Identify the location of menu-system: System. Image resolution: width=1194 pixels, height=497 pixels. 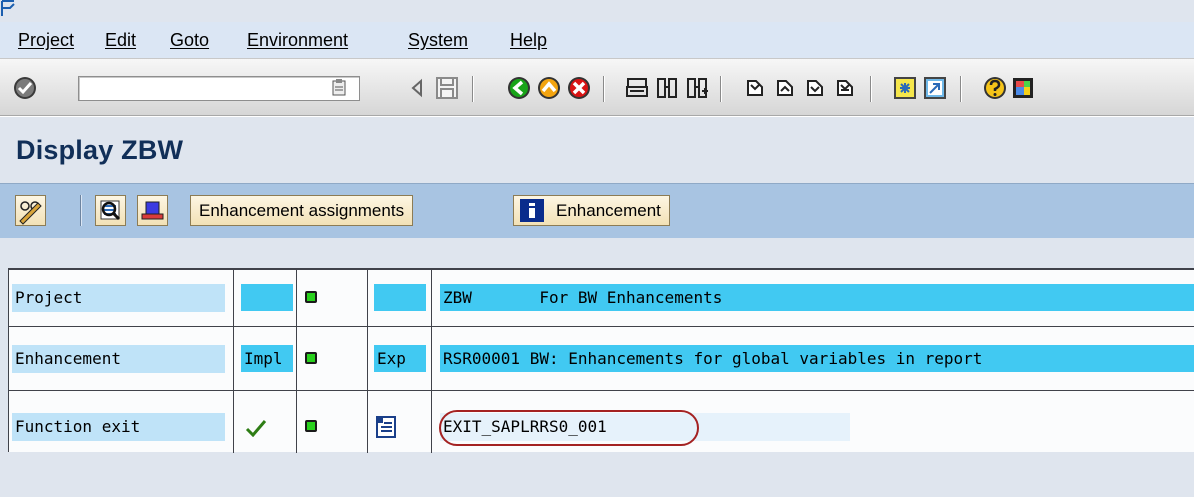
(438, 40).